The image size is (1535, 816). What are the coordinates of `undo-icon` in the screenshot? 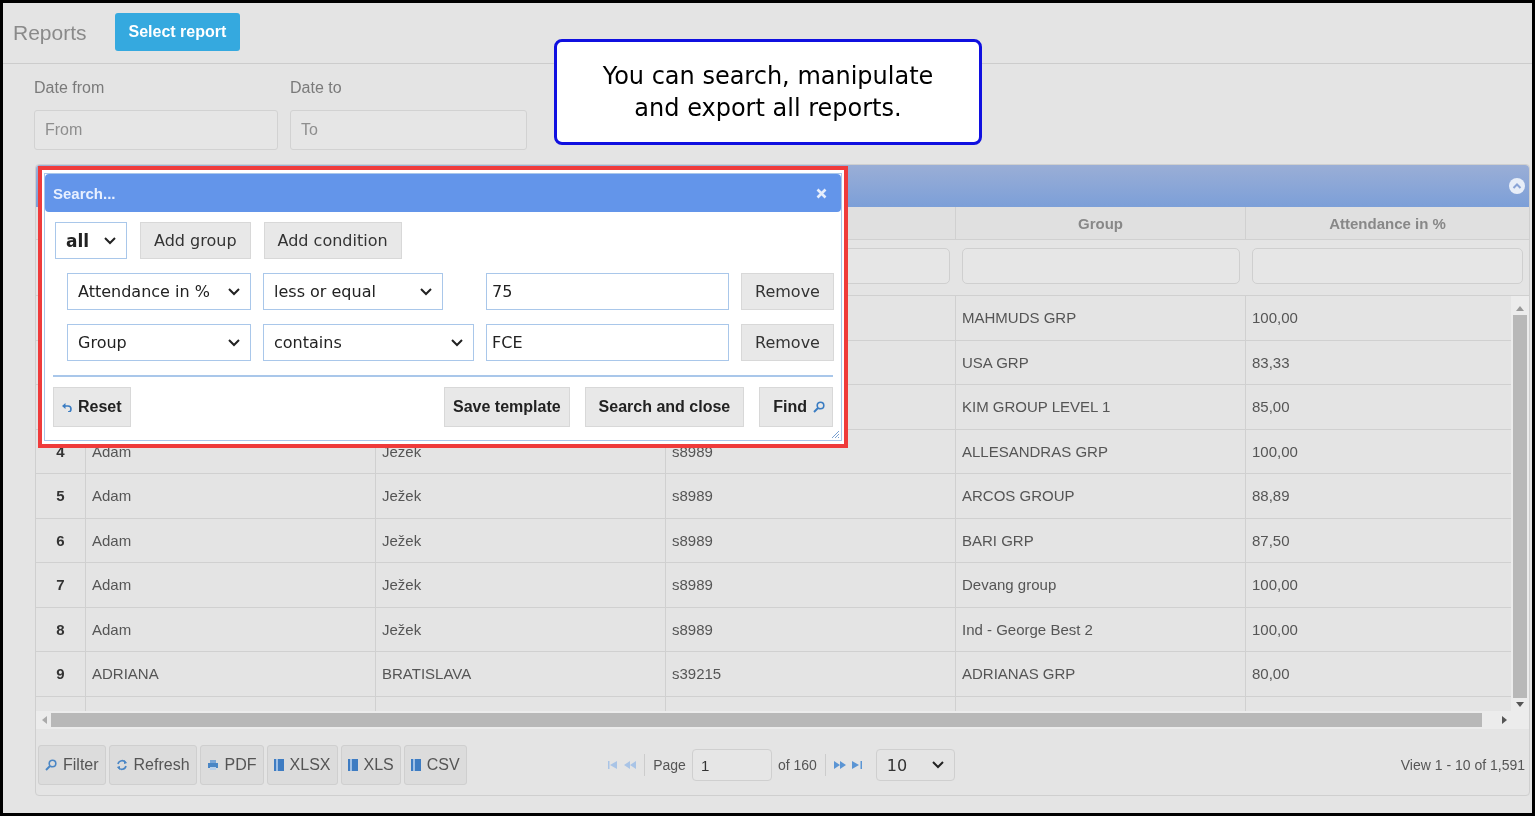 It's located at (67, 407).